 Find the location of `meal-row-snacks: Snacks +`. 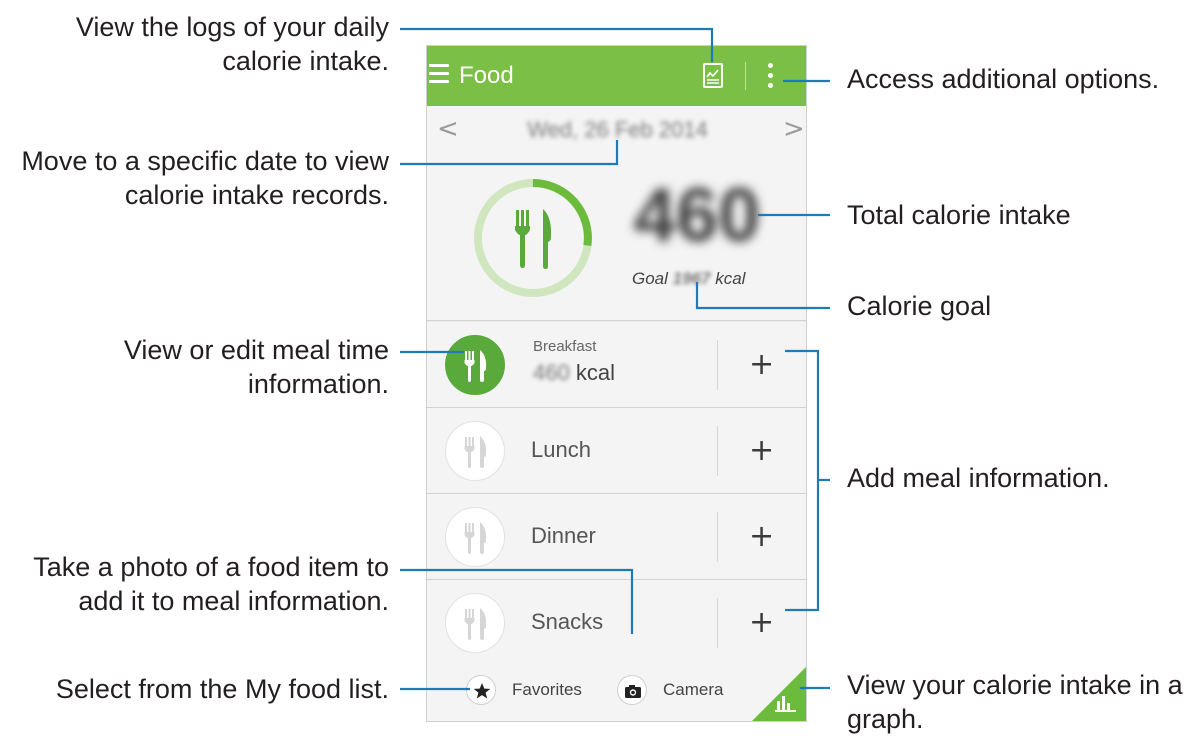

meal-row-snacks: Snacks + is located at coordinates (616, 623).